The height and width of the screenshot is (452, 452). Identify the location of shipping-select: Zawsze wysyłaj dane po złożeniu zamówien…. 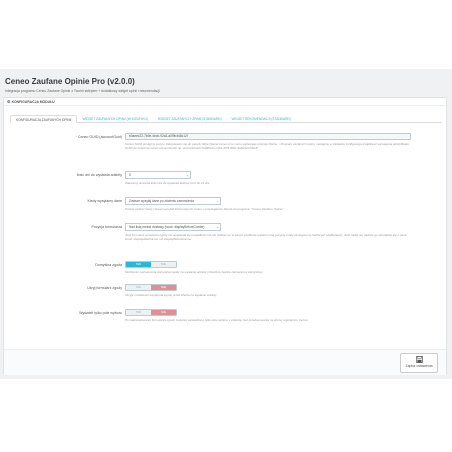
(173, 201).